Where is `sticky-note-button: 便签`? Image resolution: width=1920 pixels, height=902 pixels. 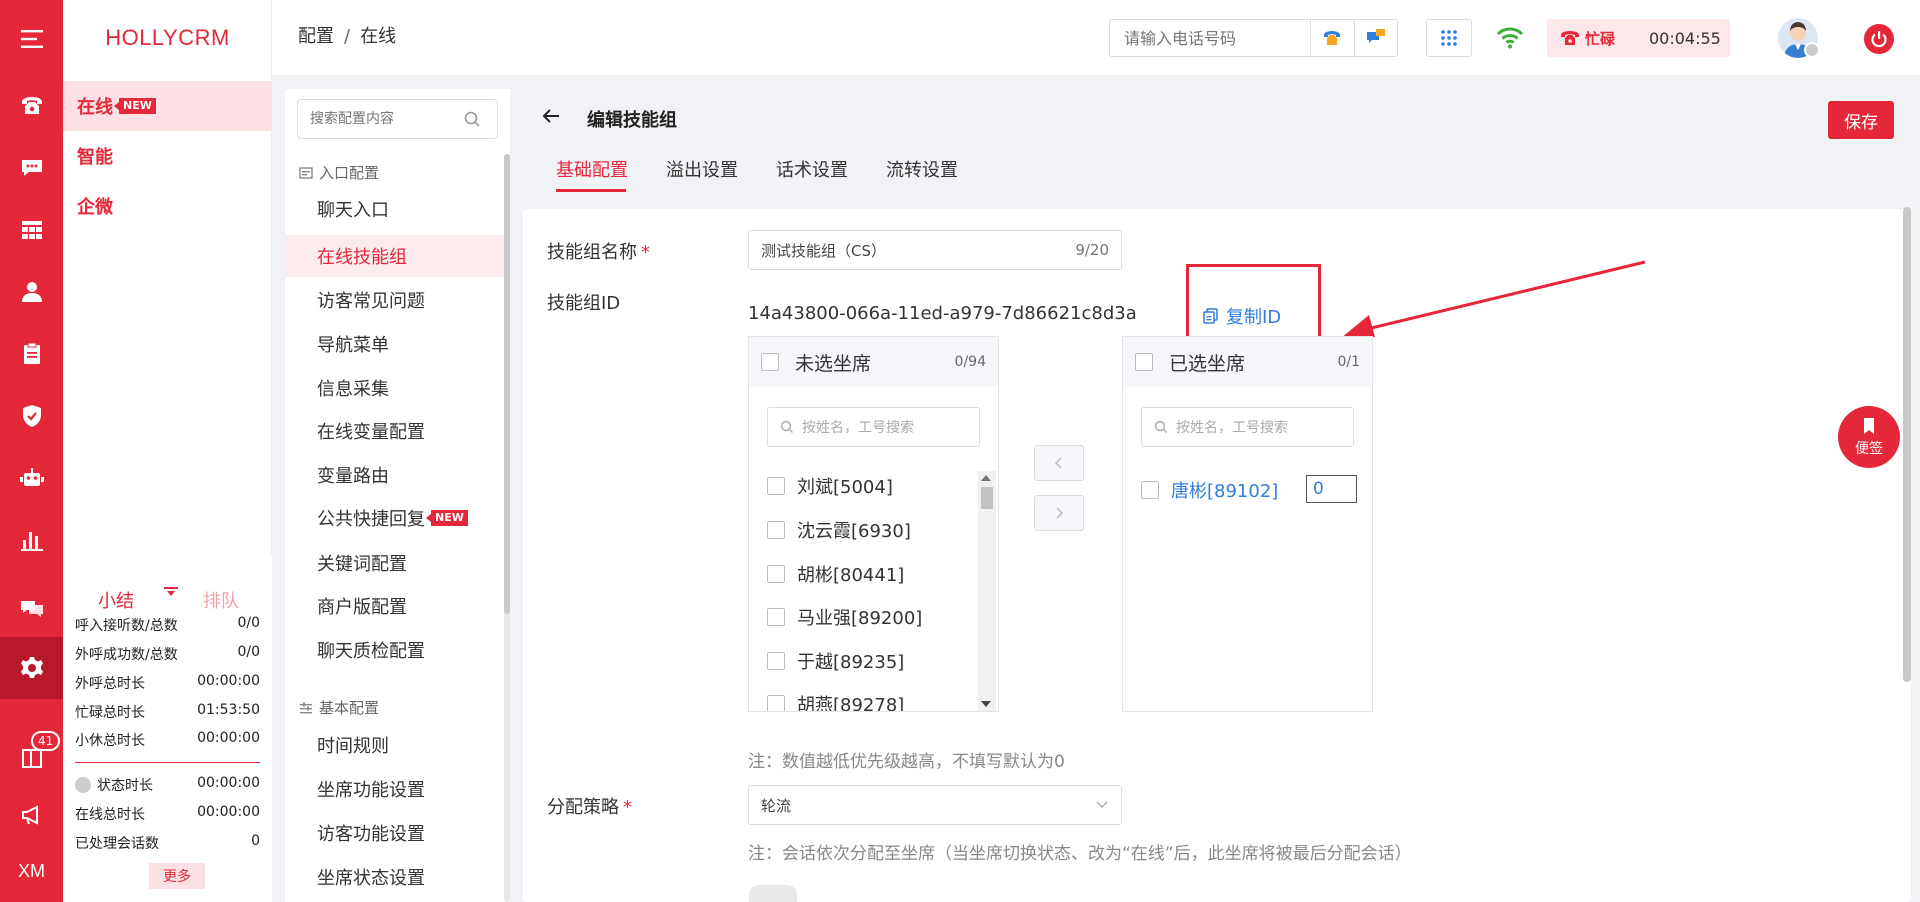 sticky-note-button: 便签 is located at coordinates (1869, 437).